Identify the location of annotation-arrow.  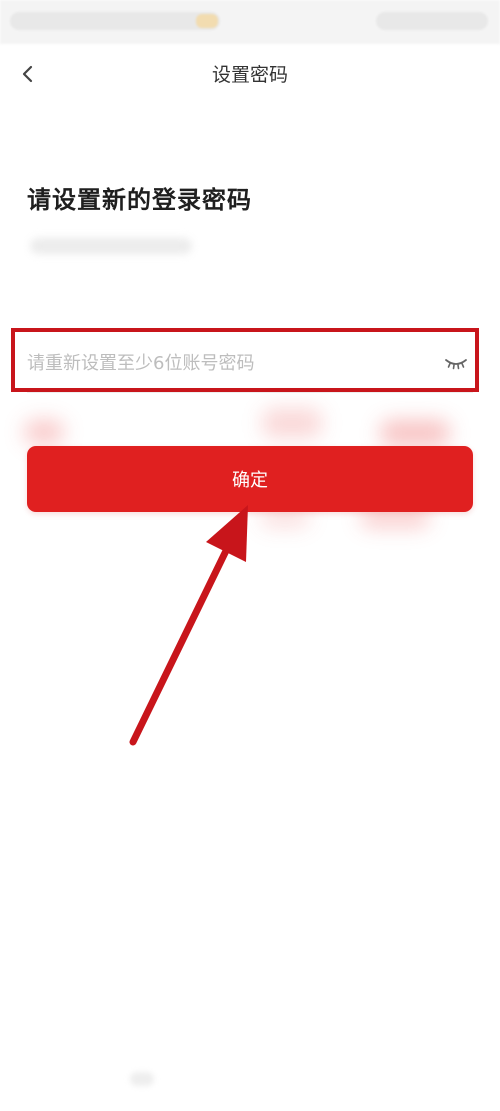
(188, 625).